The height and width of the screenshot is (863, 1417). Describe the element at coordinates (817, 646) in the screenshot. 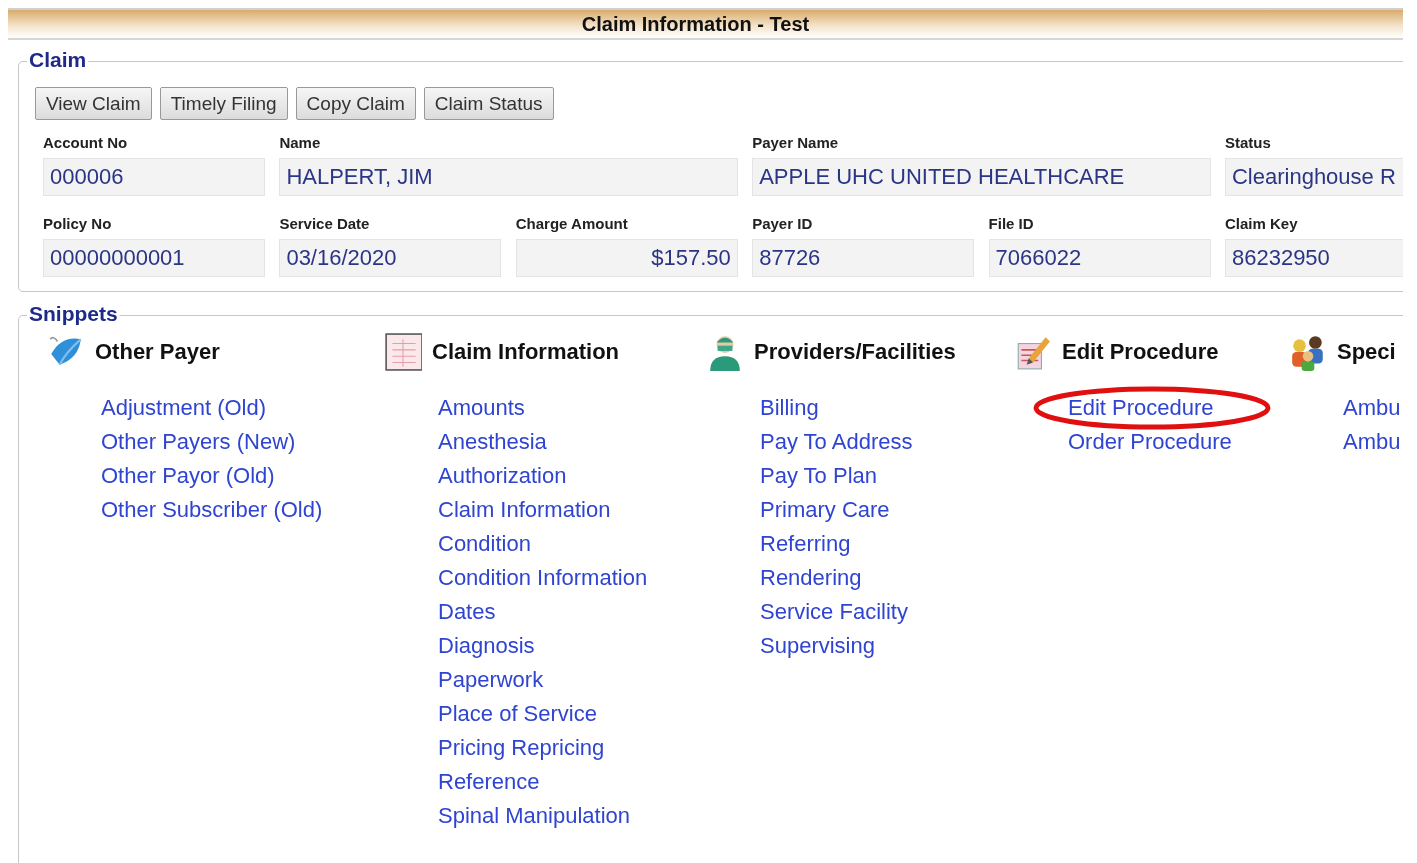

I see `snippet-link: Supervising` at that location.